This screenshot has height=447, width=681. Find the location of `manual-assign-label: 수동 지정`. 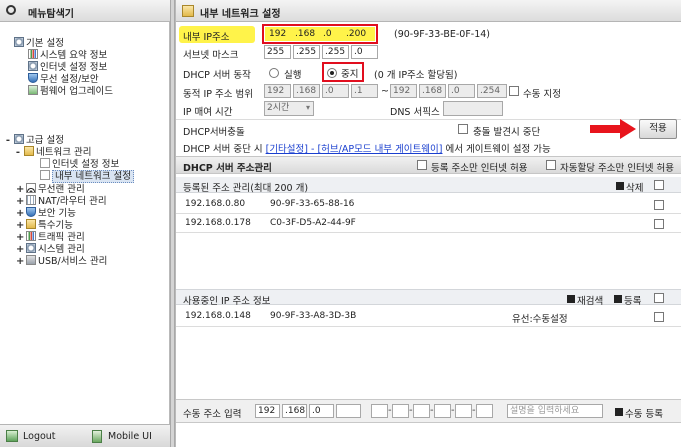

manual-assign-label: 수동 지정 is located at coordinates (542, 94).